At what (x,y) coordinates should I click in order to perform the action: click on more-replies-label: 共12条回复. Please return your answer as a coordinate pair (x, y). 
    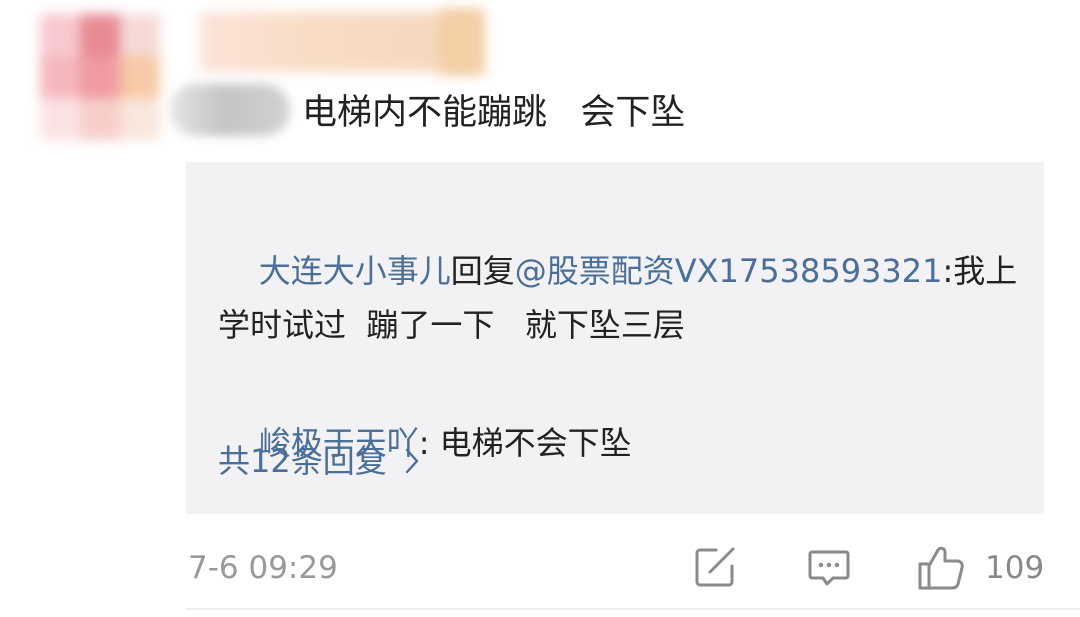
    Looking at the image, I should click on (302, 461).